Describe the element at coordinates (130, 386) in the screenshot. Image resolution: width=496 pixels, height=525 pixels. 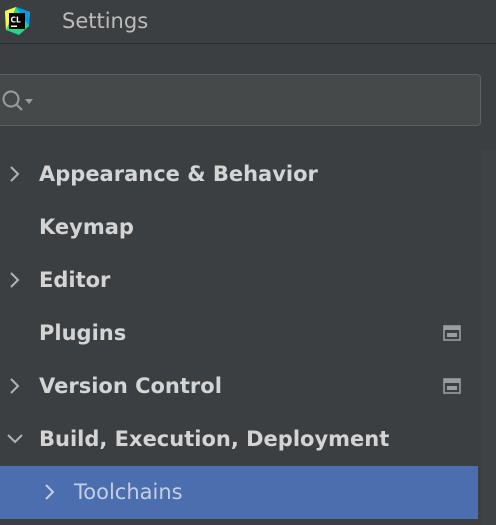
I see `tree-item-label: Version Control` at that location.